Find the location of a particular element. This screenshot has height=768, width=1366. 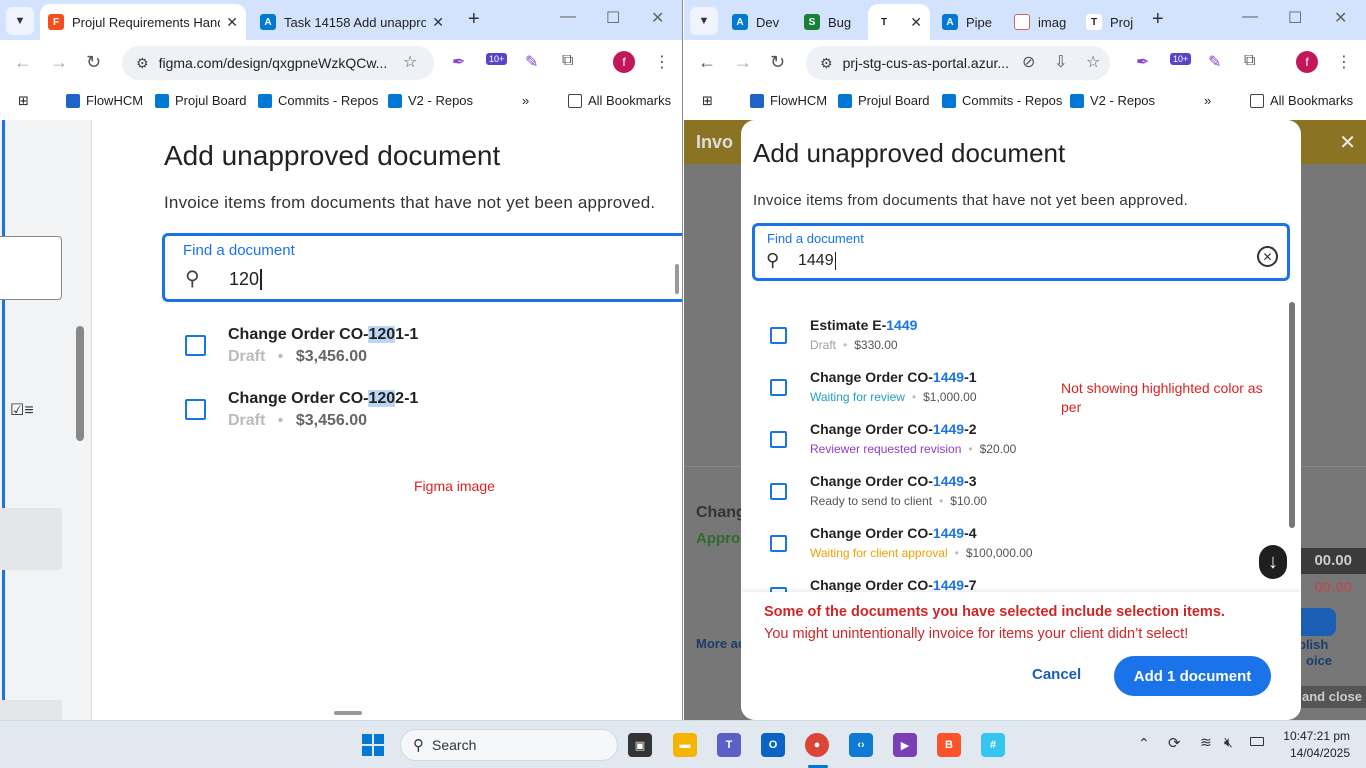

find-document-field: Find a document ⚲ 1449 ✕ is located at coordinates (1021, 252).